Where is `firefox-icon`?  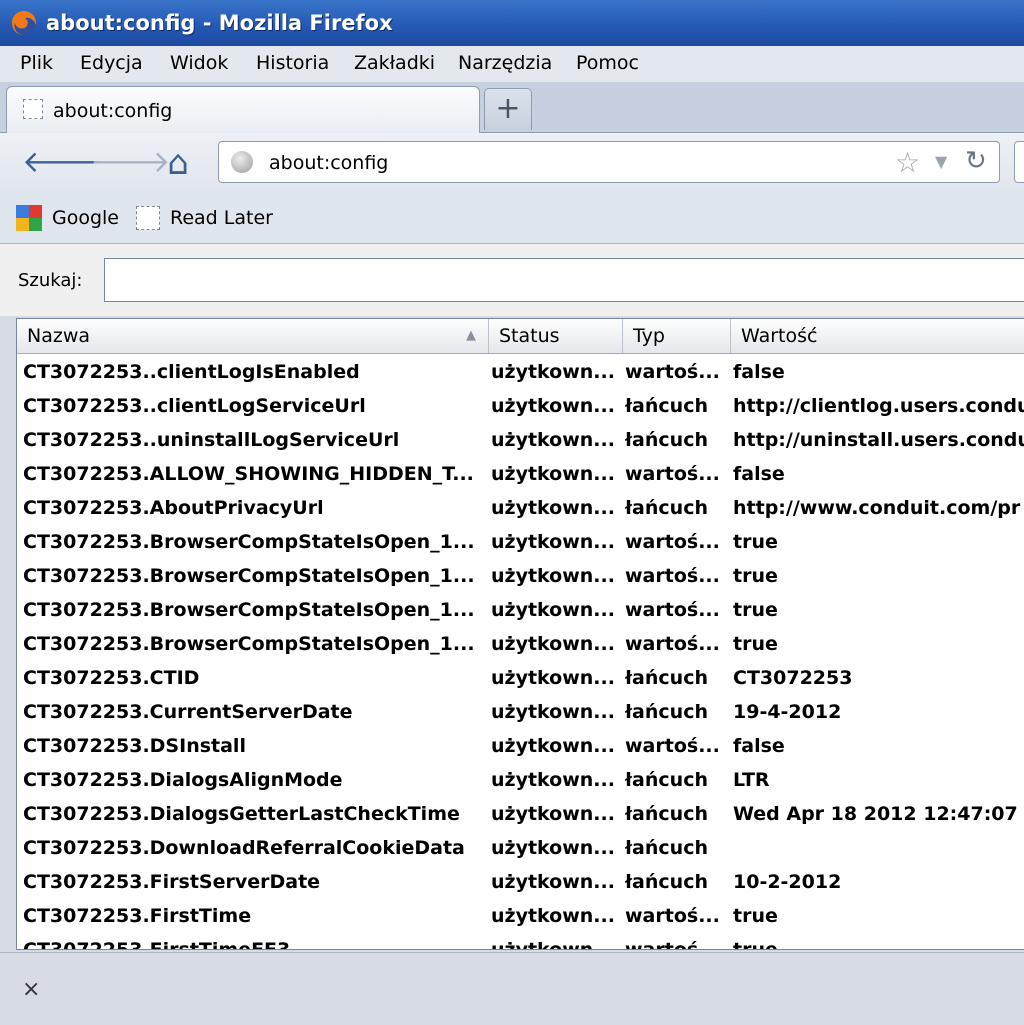 firefox-icon is located at coordinates (24, 23).